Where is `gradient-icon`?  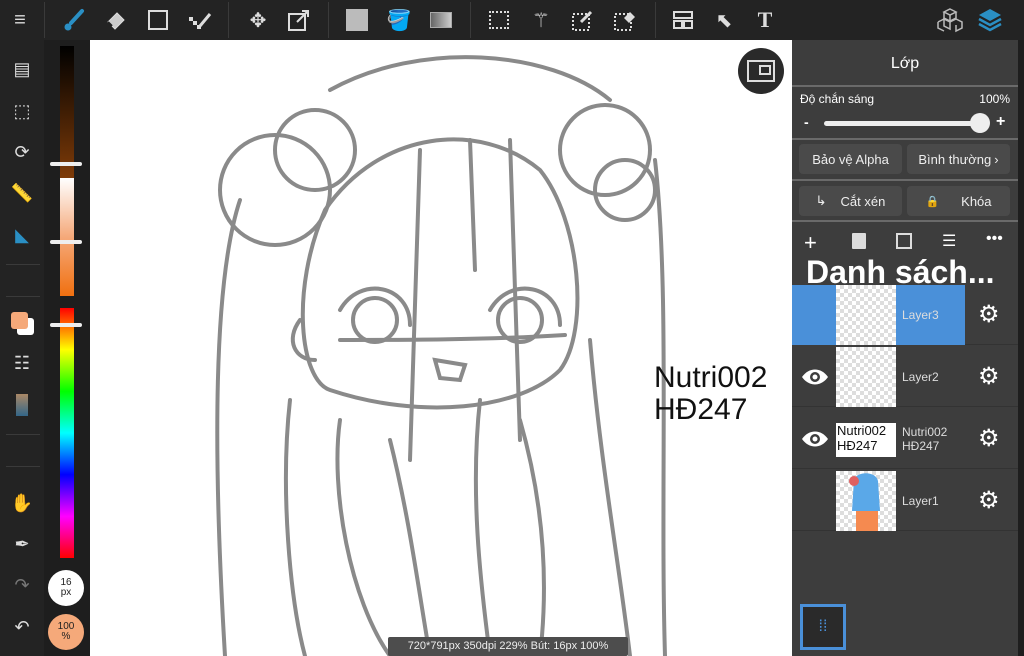
gradient-icon is located at coordinates (441, 20).